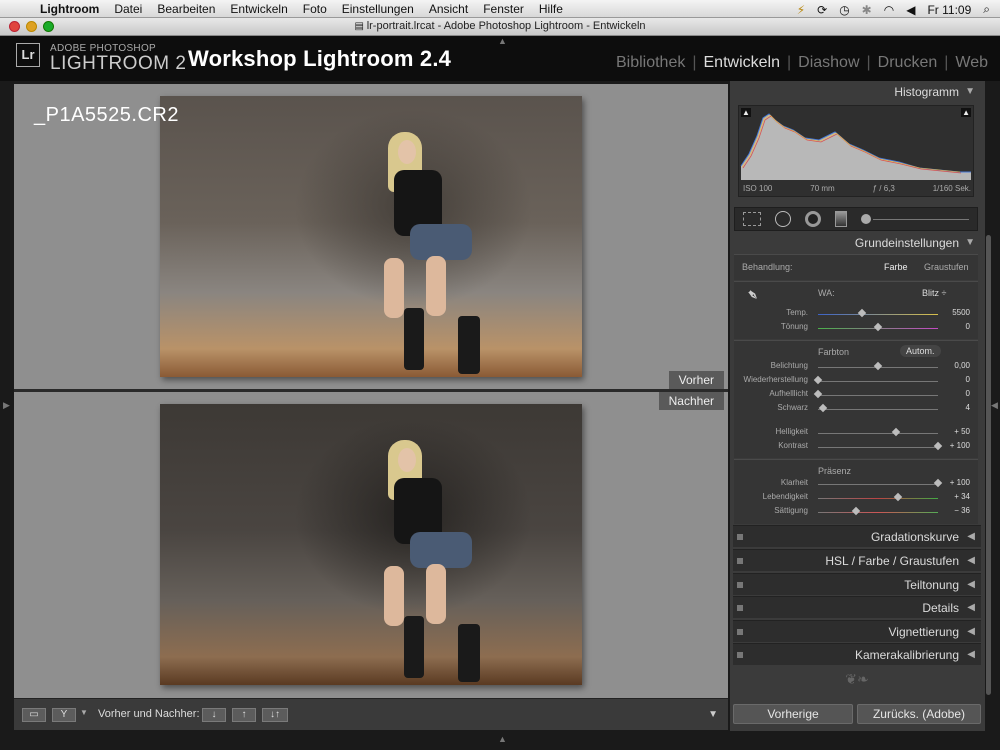 The width and height of the screenshot is (1000, 750). Describe the element at coordinates (856, 368) in the screenshot. I see `exposure-slider: Belichtung 0,00` at that location.